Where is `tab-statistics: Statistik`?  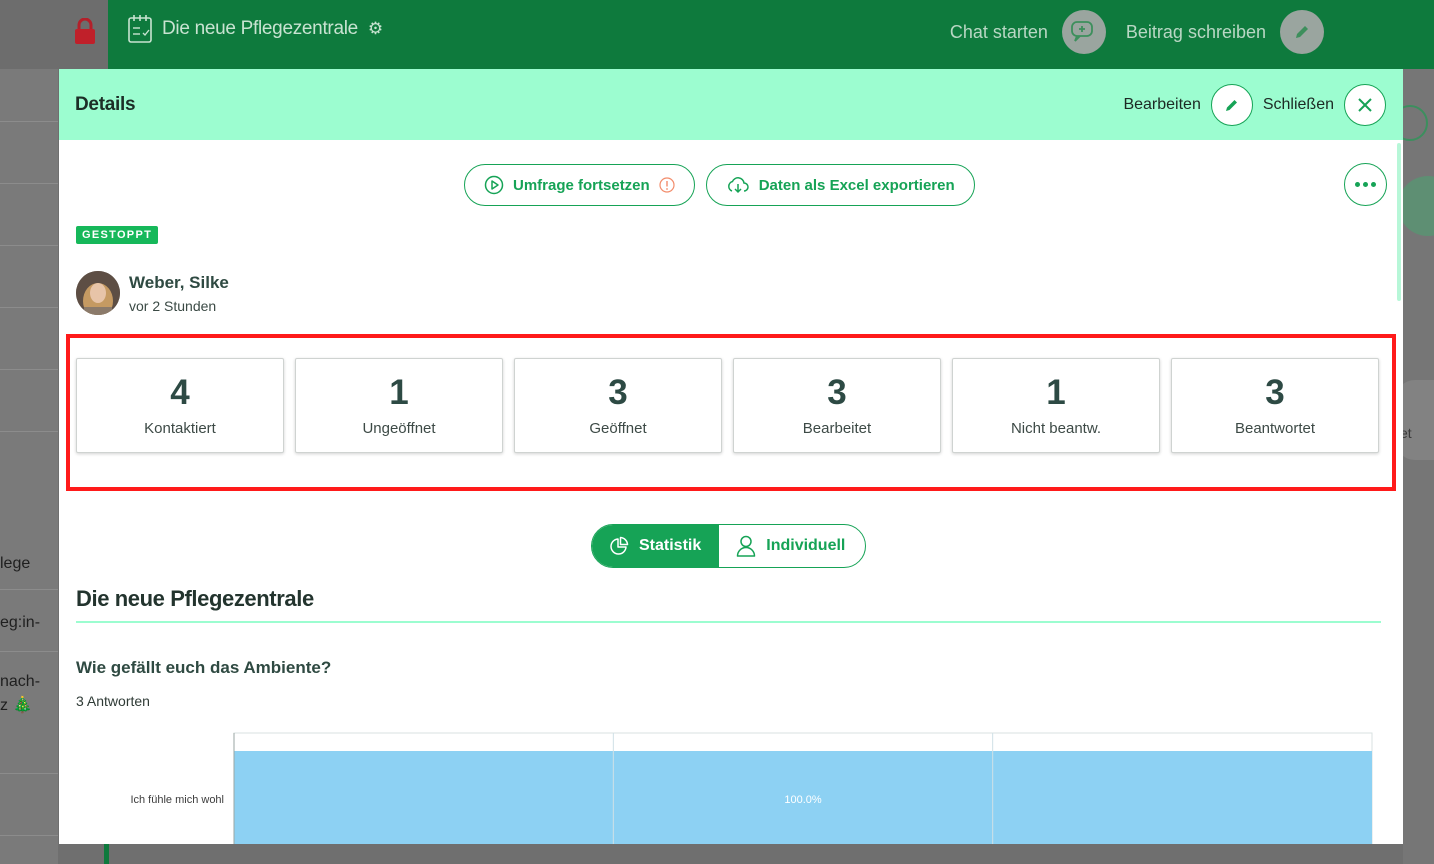
tab-statistics: Statistik is located at coordinates (656, 546).